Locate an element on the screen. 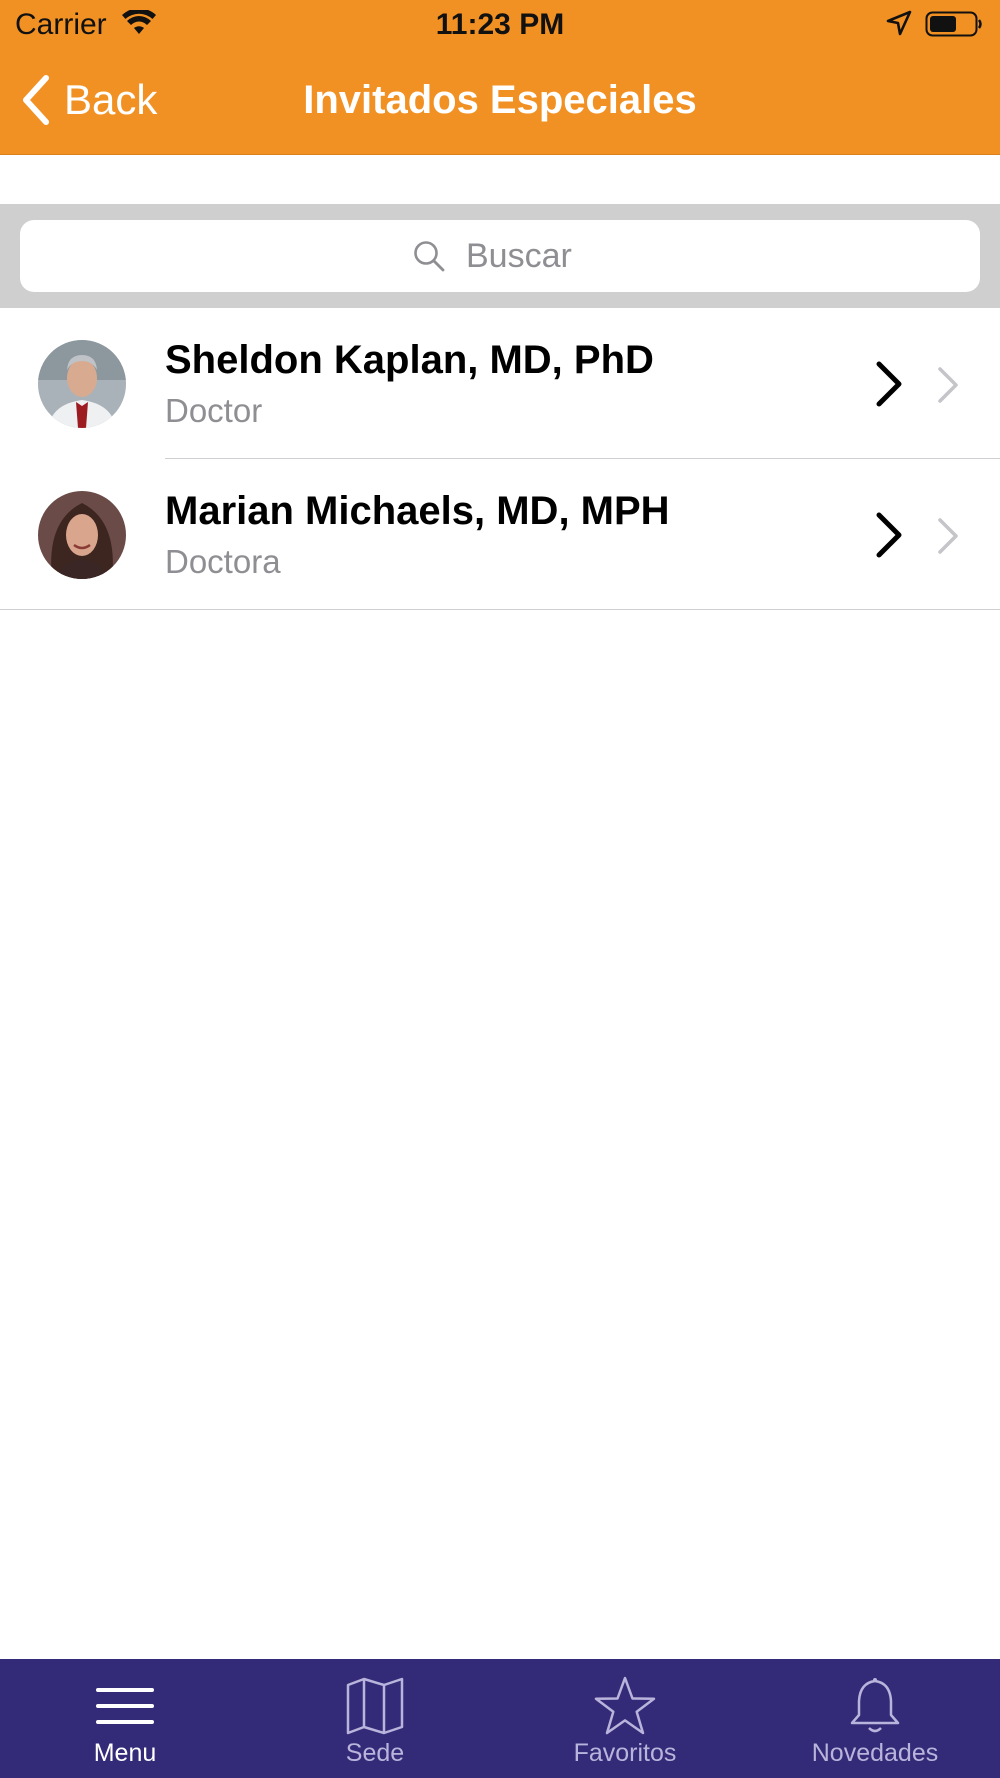  tab-label: Novedades is located at coordinates (875, 1753).